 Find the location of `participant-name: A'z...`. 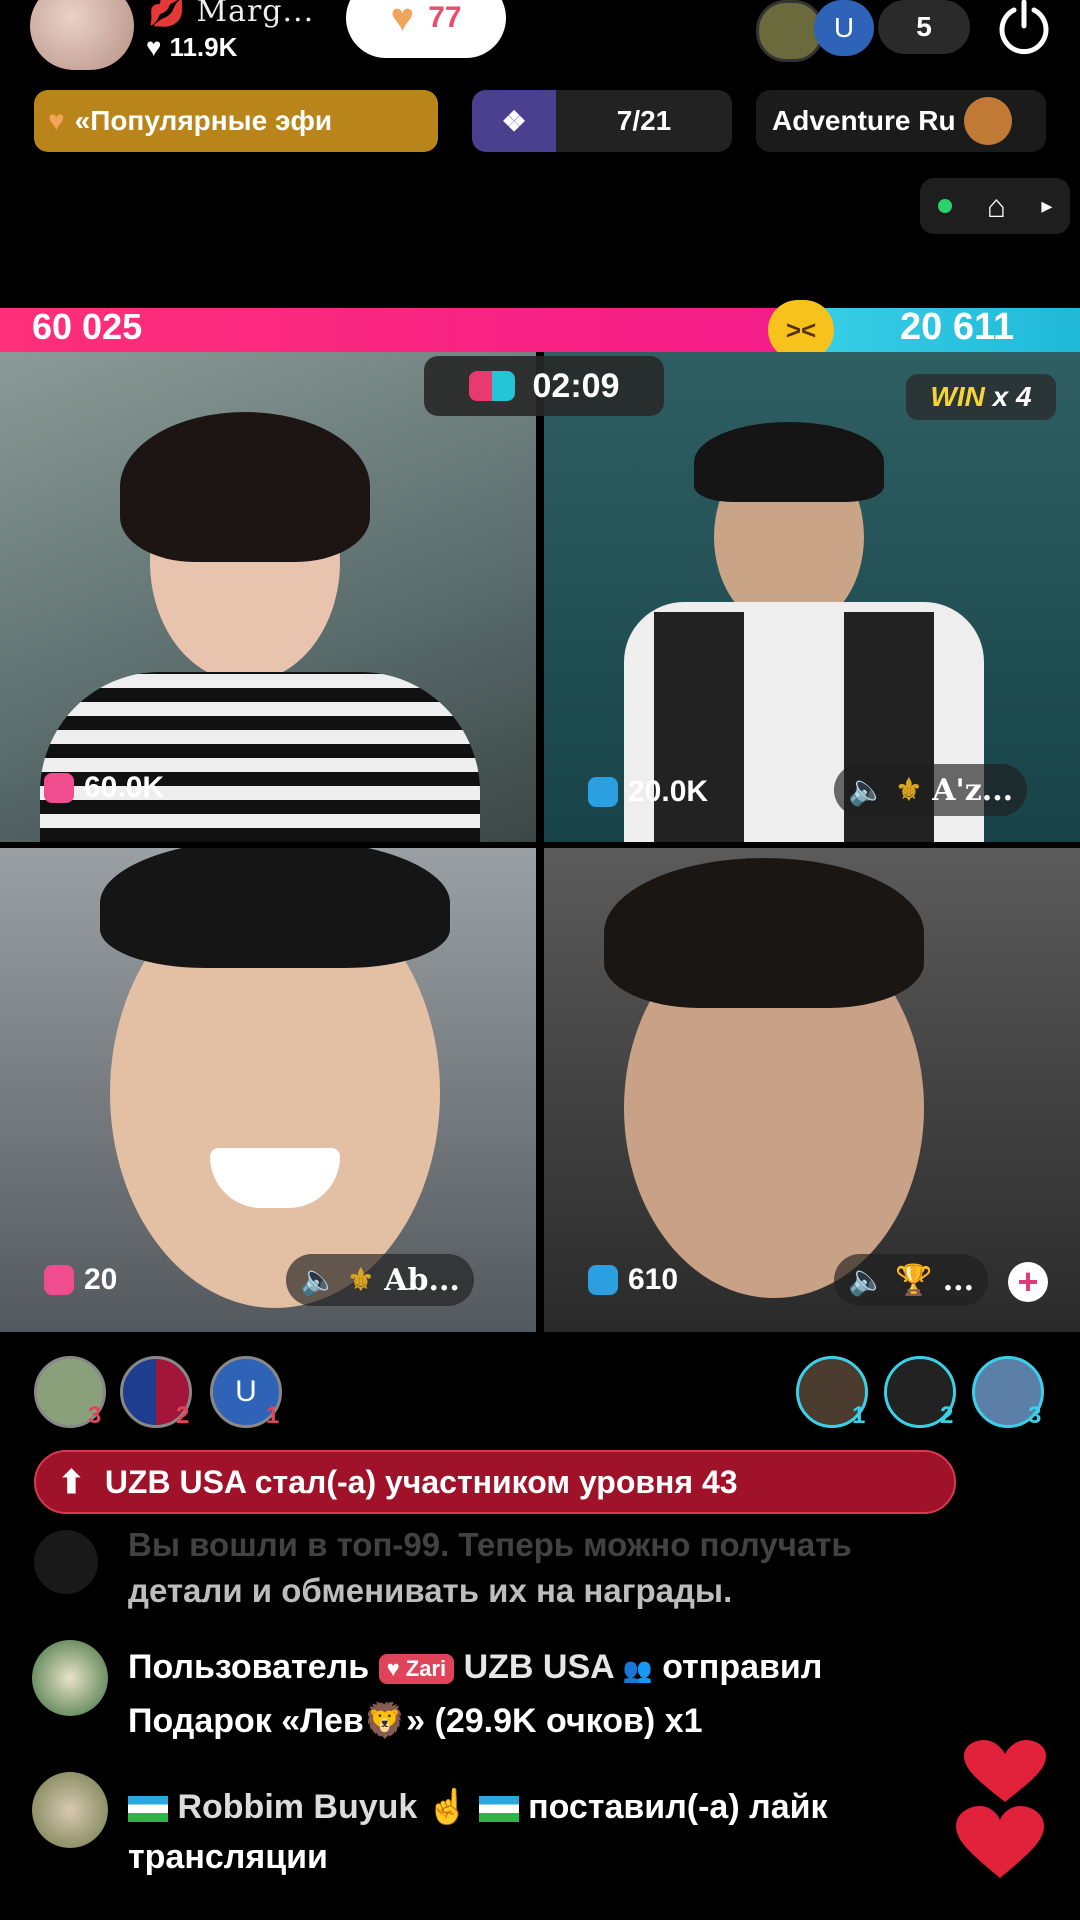

participant-name: A'z... is located at coordinates (973, 790).